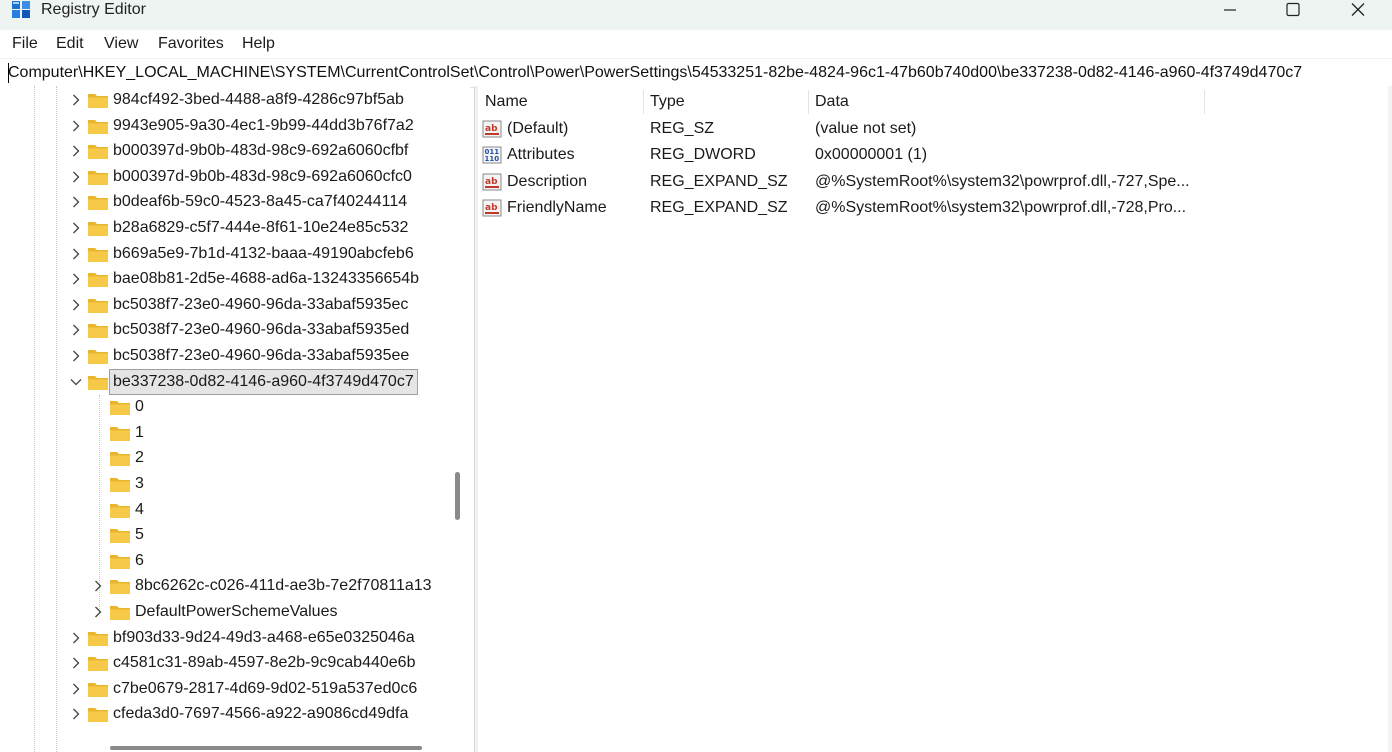 This screenshot has height=752, width=1392. Describe the element at coordinates (230, 177) in the screenshot. I see `tree-item: b000397d-9b0b-483d-98c9-692a6060cfc0` at that location.